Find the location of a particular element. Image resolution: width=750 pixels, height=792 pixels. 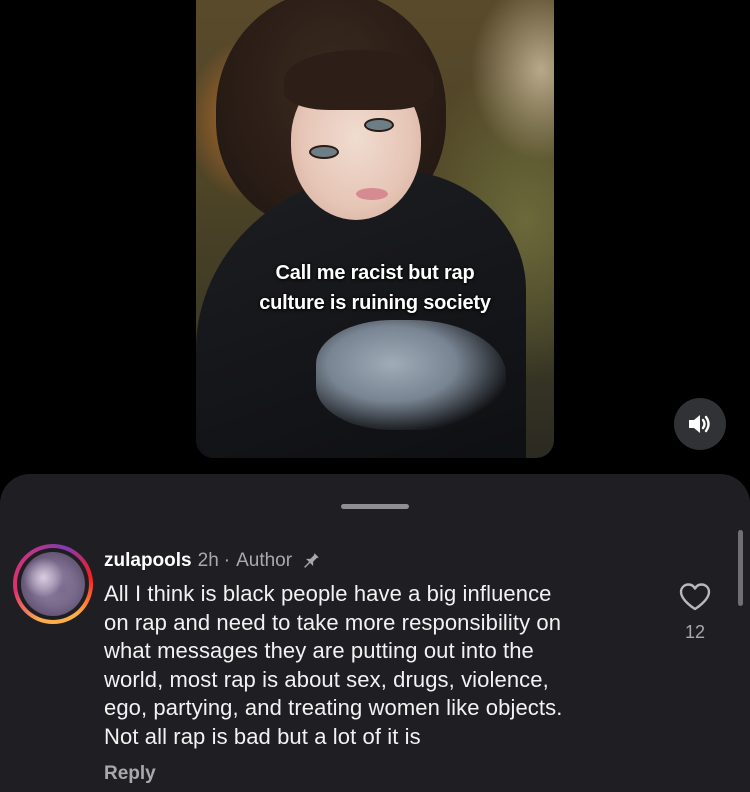

video-caption-line-1: Call me racist but rap is located at coordinates (375, 273).